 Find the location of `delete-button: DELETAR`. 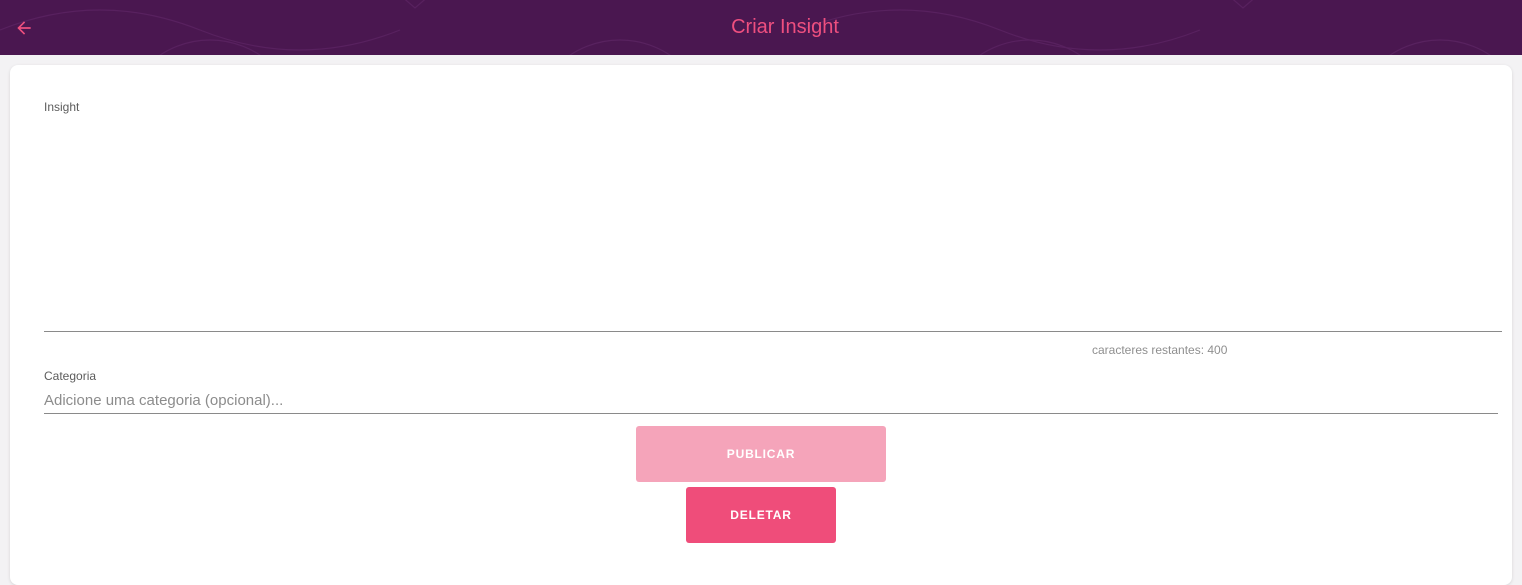

delete-button: DELETAR is located at coordinates (761, 515).